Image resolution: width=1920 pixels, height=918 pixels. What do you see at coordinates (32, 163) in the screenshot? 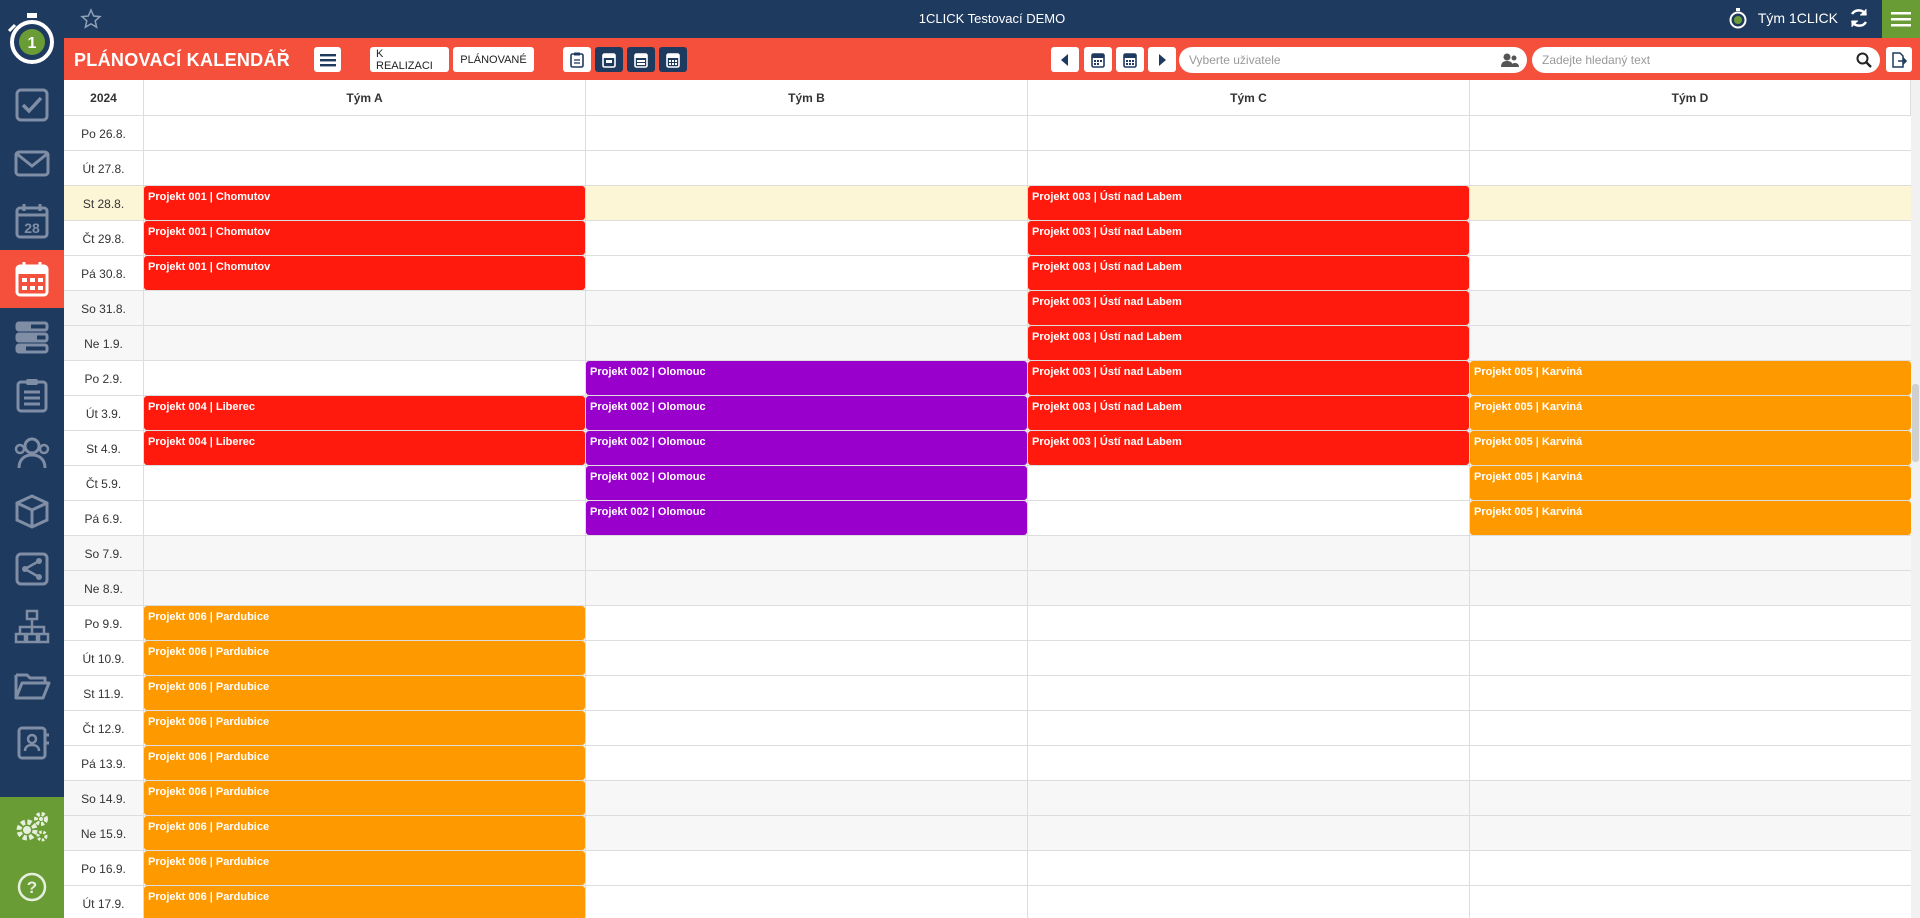
I see `sidebar-item-messages` at bounding box center [32, 163].